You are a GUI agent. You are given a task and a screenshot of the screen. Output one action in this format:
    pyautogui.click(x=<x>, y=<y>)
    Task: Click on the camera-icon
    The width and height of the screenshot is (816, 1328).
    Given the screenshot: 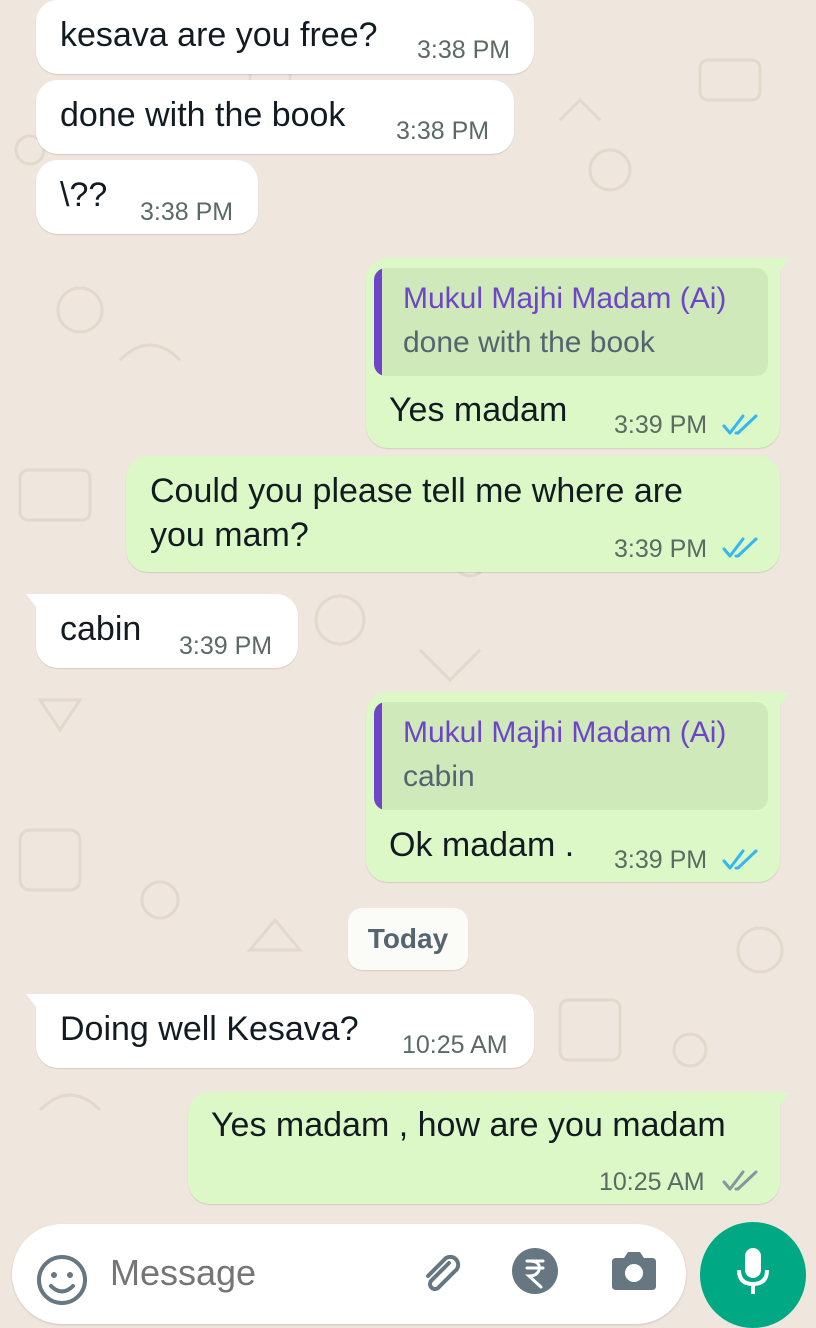 What is the action you would take?
    pyautogui.click(x=634, y=1271)
    